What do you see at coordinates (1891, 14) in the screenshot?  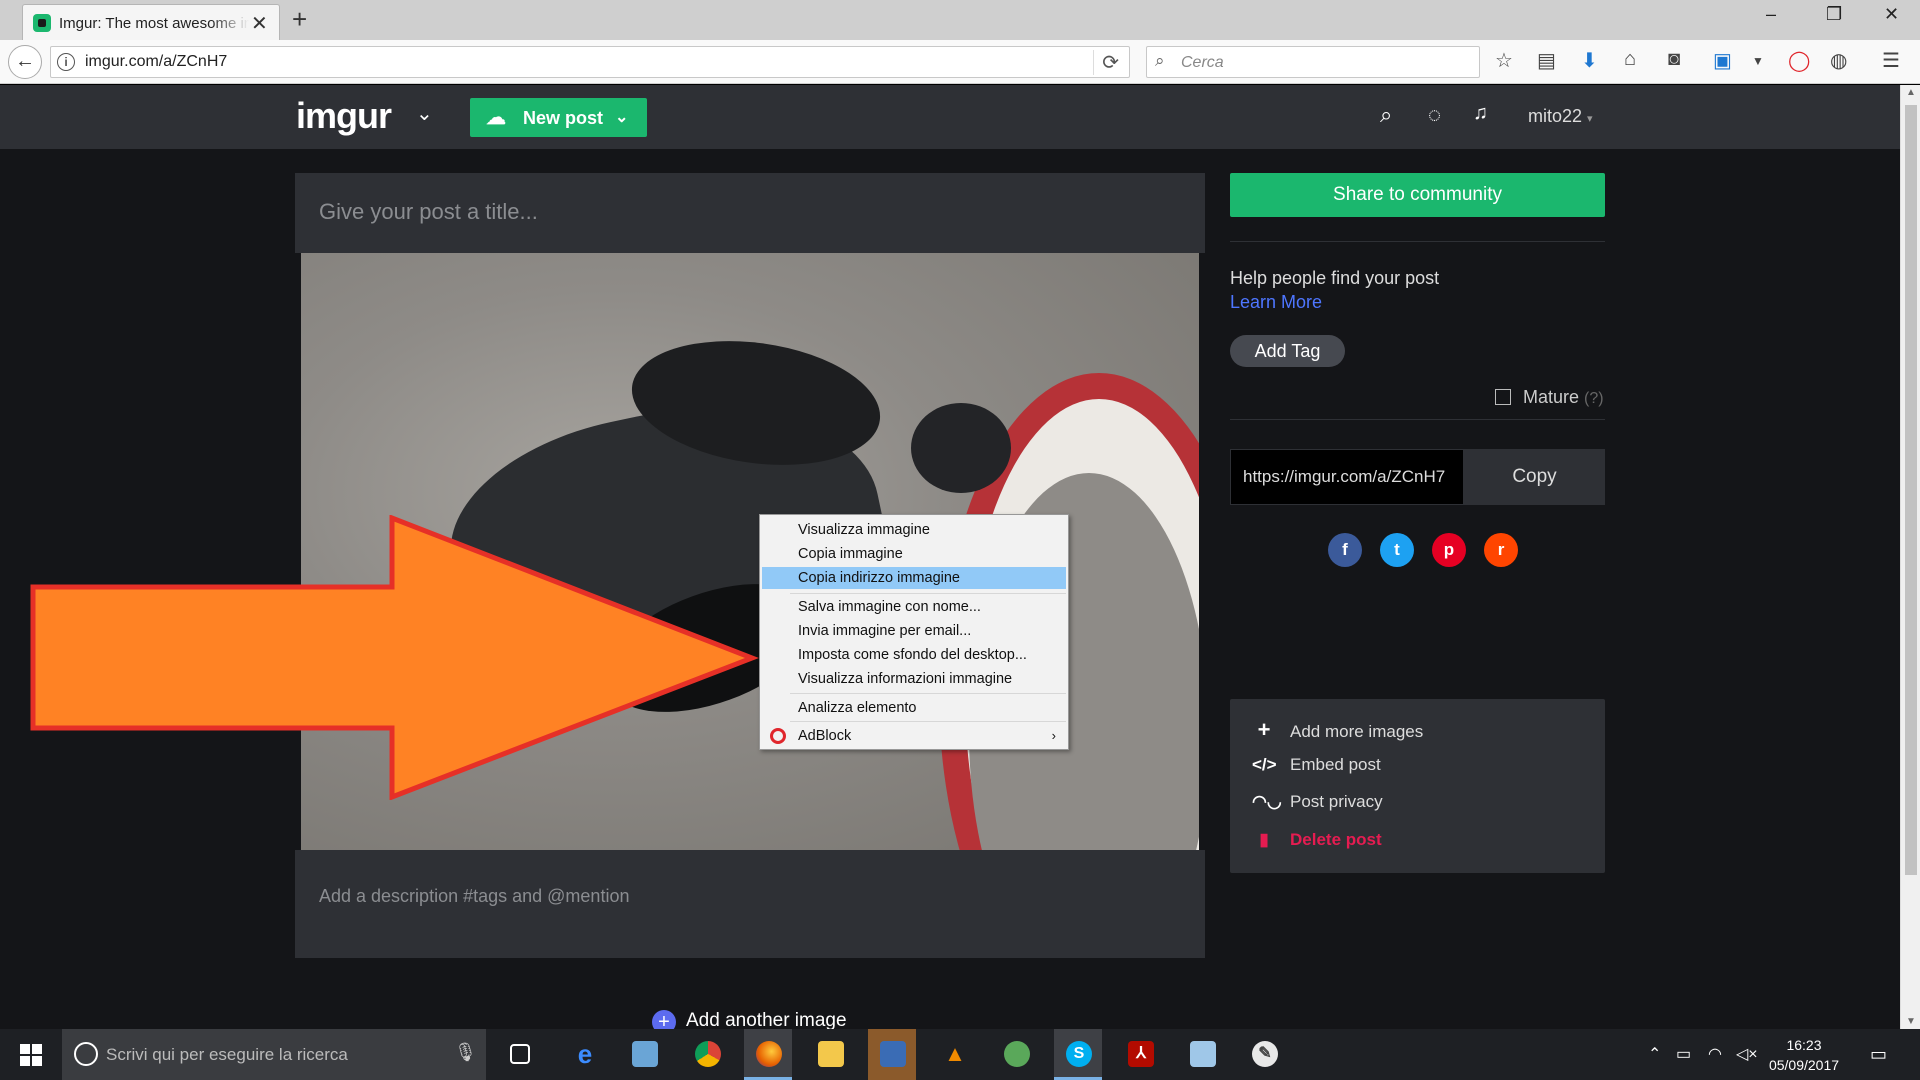 I see `close-window-icon: ✕` at bounding box center [1891, 14].